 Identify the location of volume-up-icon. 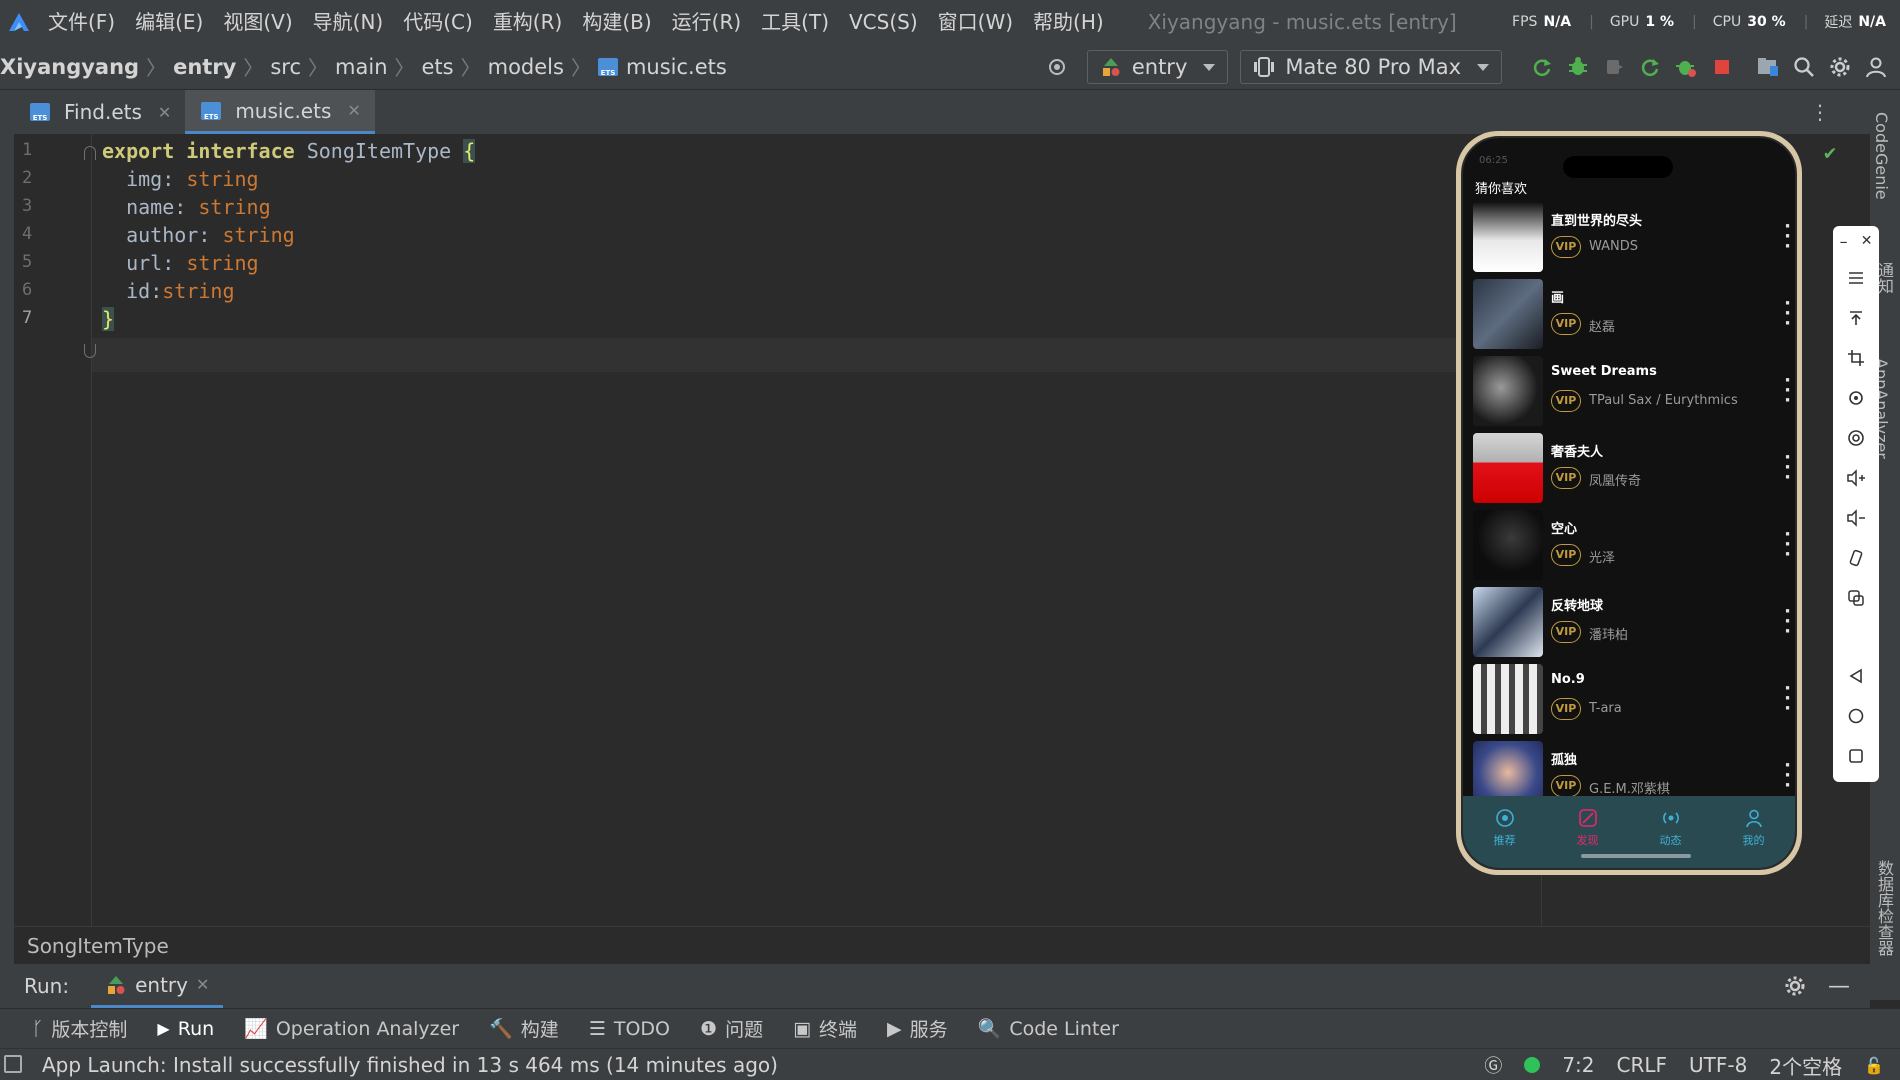
(1856, 478).